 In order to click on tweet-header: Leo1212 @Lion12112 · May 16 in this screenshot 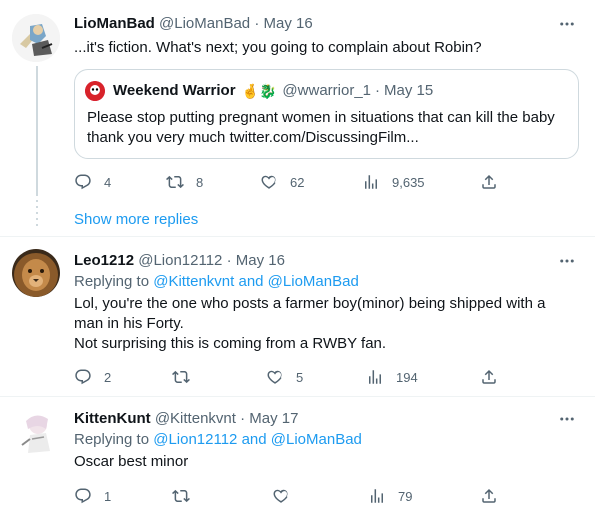, I will do `click(179, 261)`.